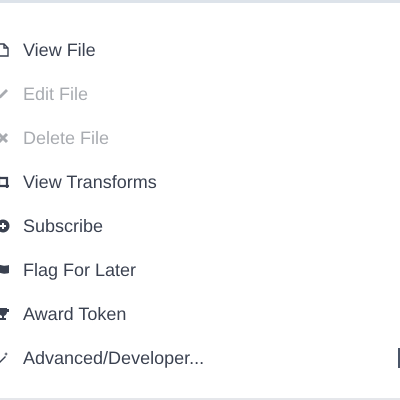 Image resolution: width=400 pixels, height=400 pixels. Describe the element at coordinates (200, 226) in the screenshot. I see `menu-item: Subscribe` at that location.